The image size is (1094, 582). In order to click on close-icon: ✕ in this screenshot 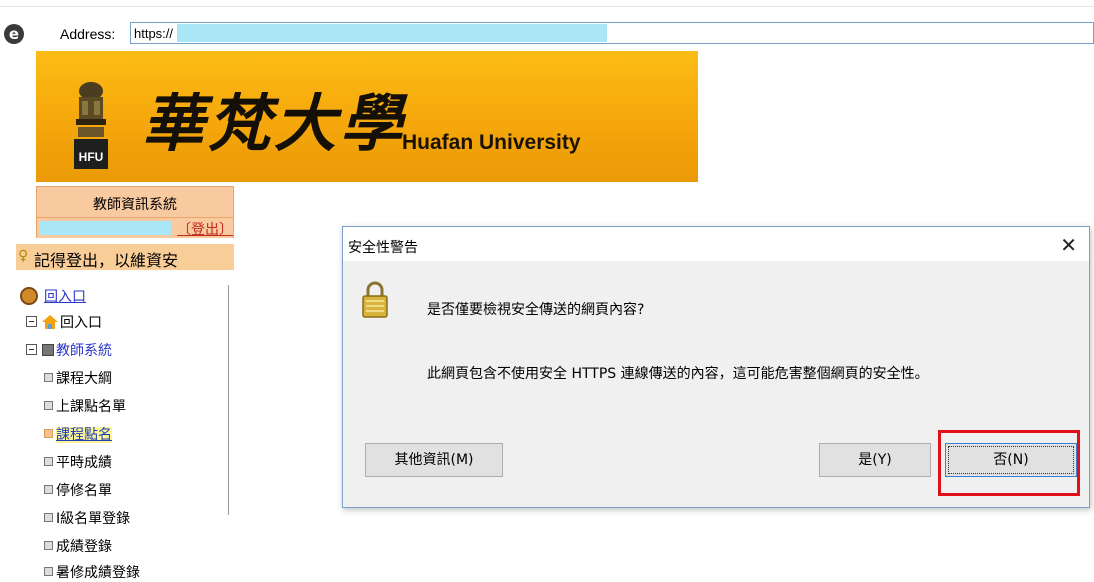, I will do `click(1068, 245)`.